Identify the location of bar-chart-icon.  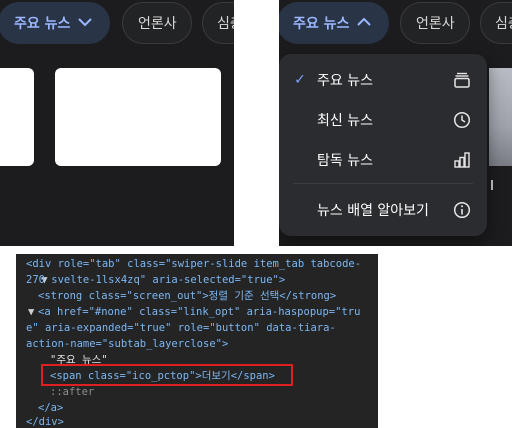
(462, 160).